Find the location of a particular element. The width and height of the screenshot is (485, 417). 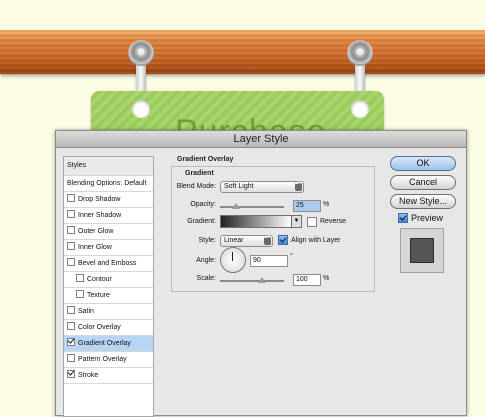

style-label: Style: is located at coordinates (207, 240).